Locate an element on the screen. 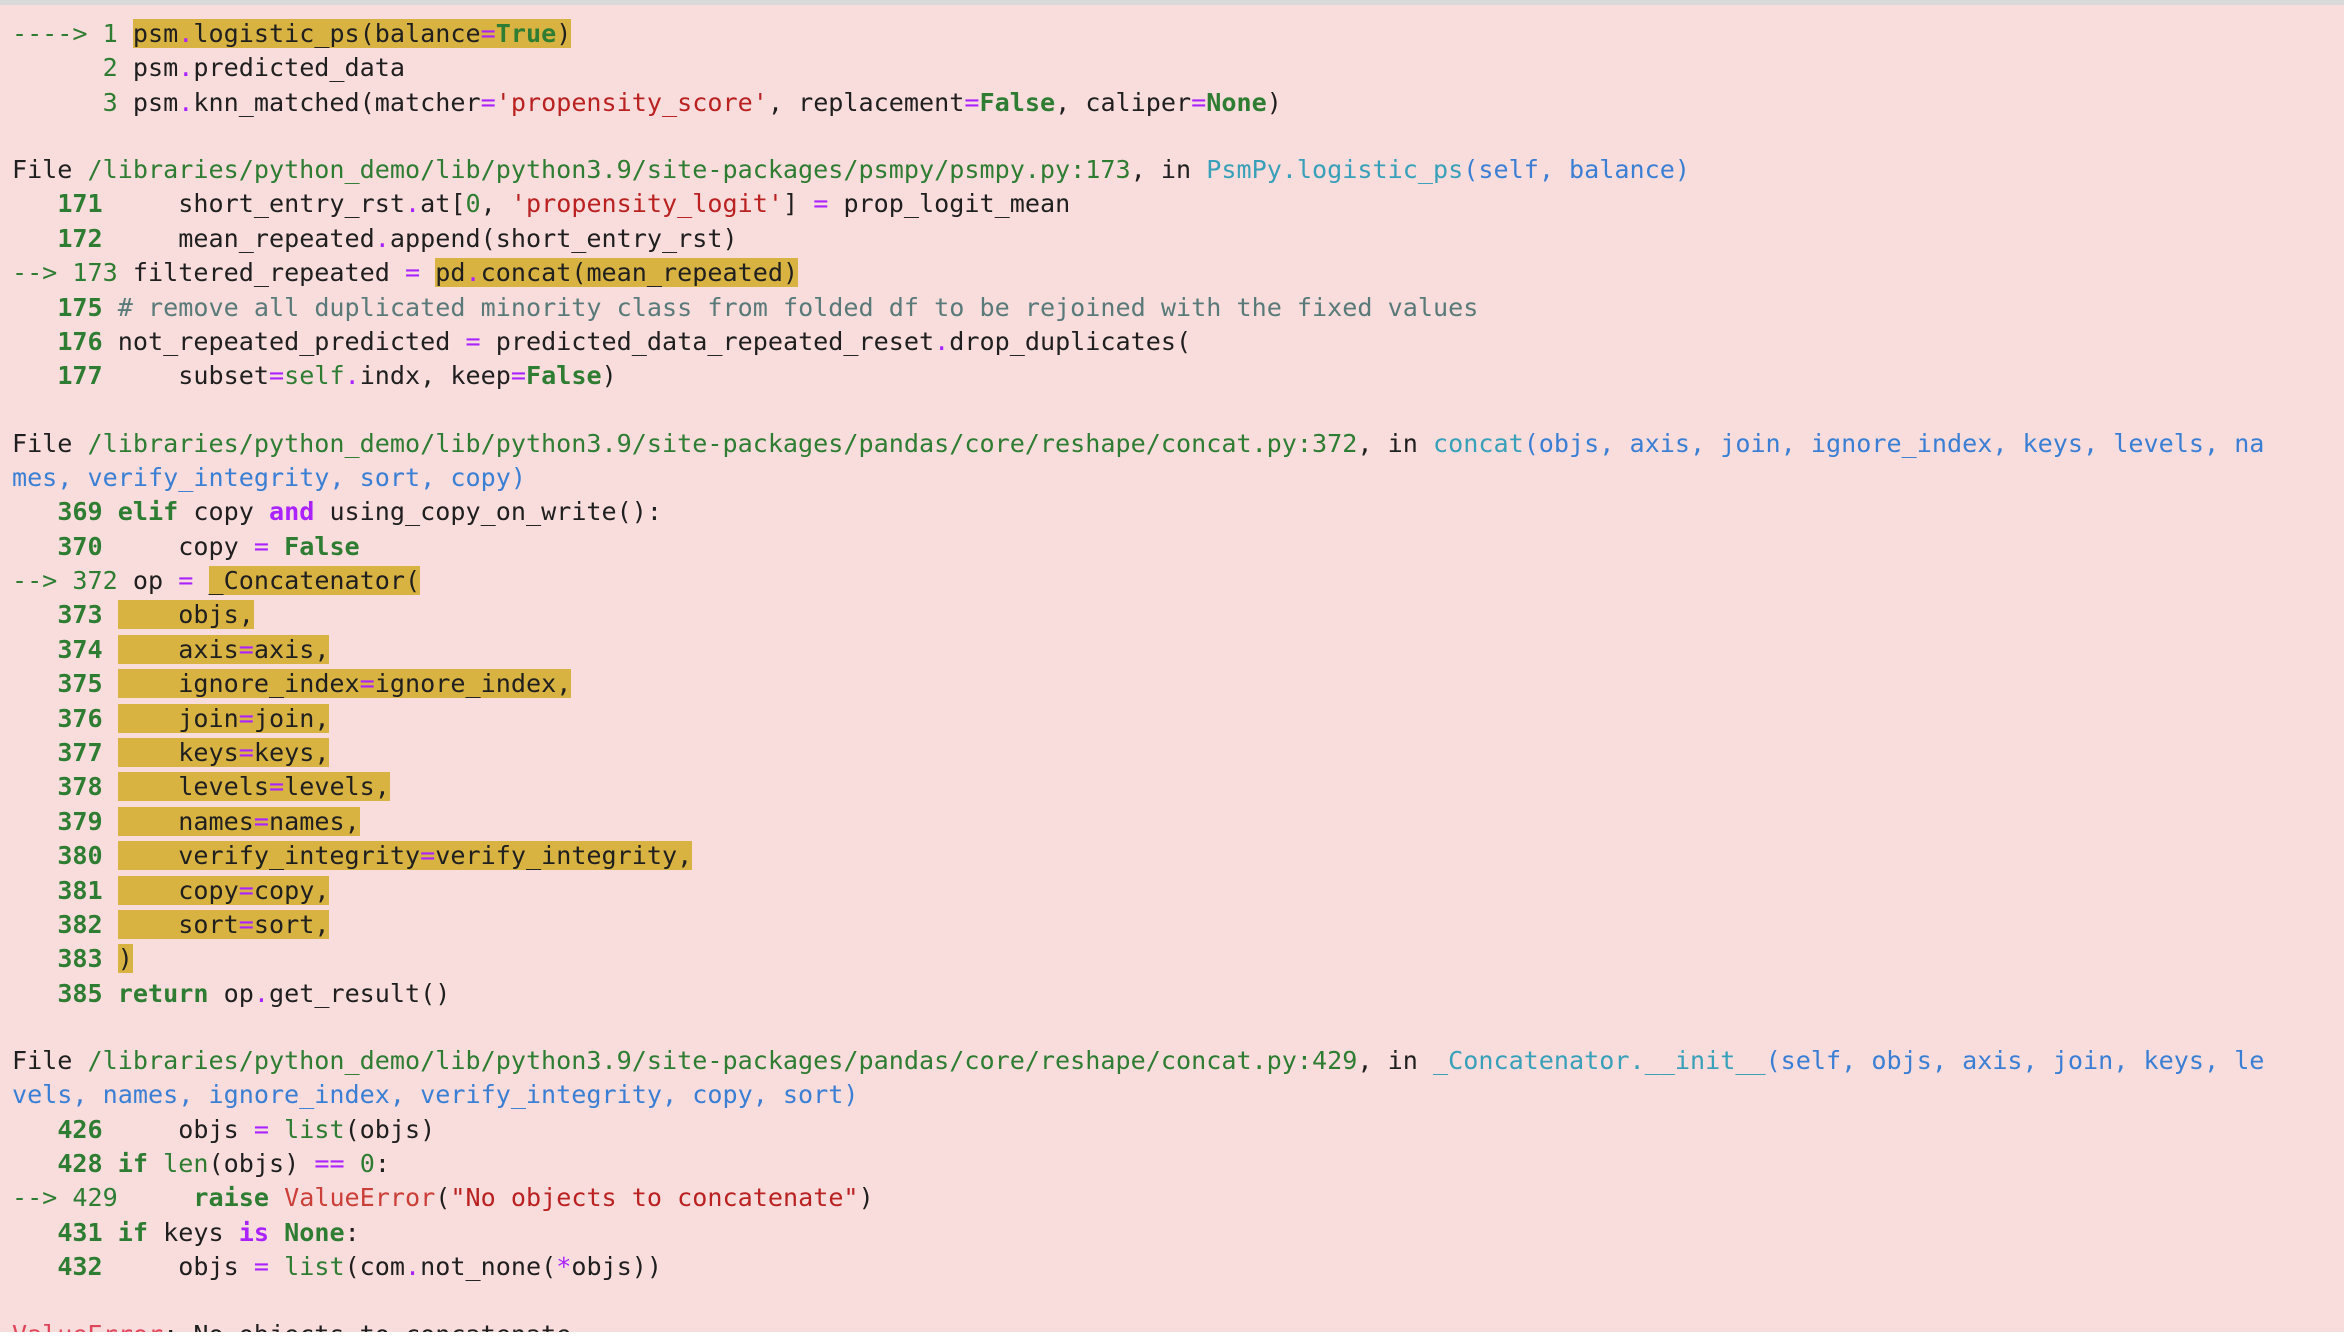 Image resolution: width=2344 pixels, height=1342 pixels. traceback-line: 177 subset=self.indx, keep=False) is located at coordinates (337, 376).